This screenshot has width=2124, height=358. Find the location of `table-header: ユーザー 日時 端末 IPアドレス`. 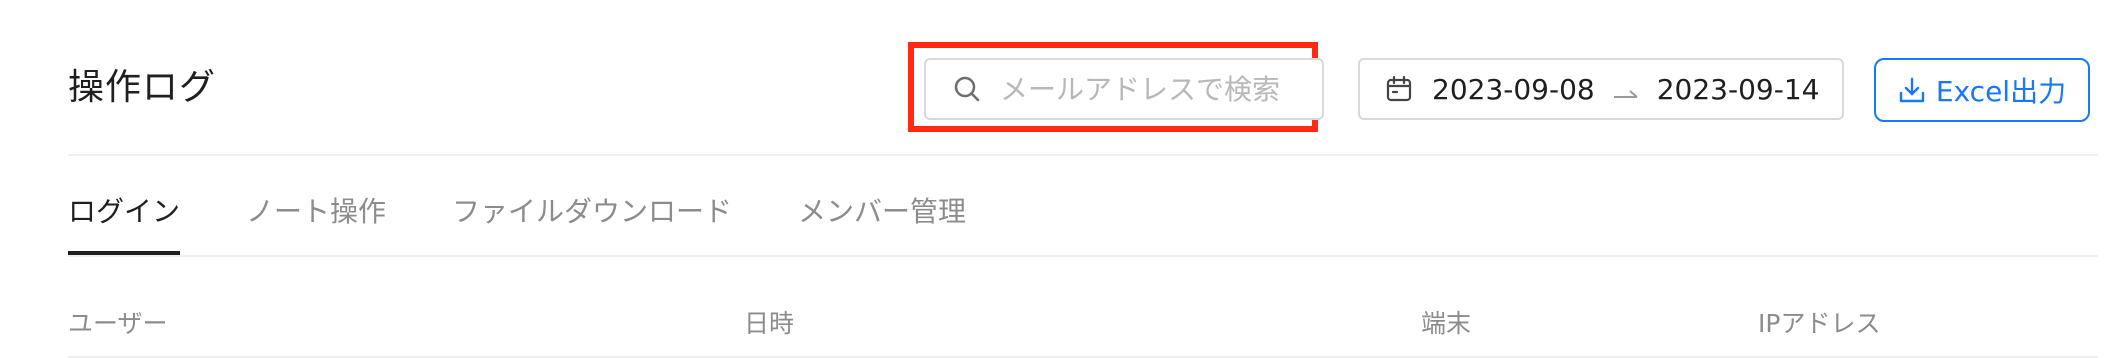

table-header: ユーザー 日時 端末 IPアドレス is located at coordinates (1083, 324).